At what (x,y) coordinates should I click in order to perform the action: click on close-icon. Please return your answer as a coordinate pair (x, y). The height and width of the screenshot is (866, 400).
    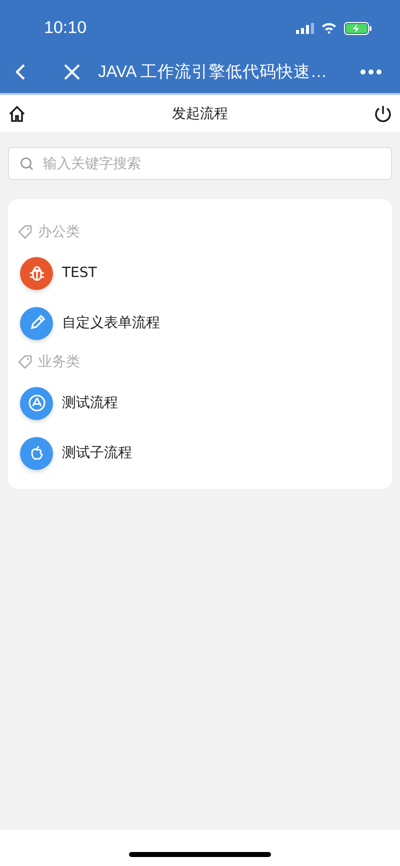
    Looking at the image, I should click on (72, 72).